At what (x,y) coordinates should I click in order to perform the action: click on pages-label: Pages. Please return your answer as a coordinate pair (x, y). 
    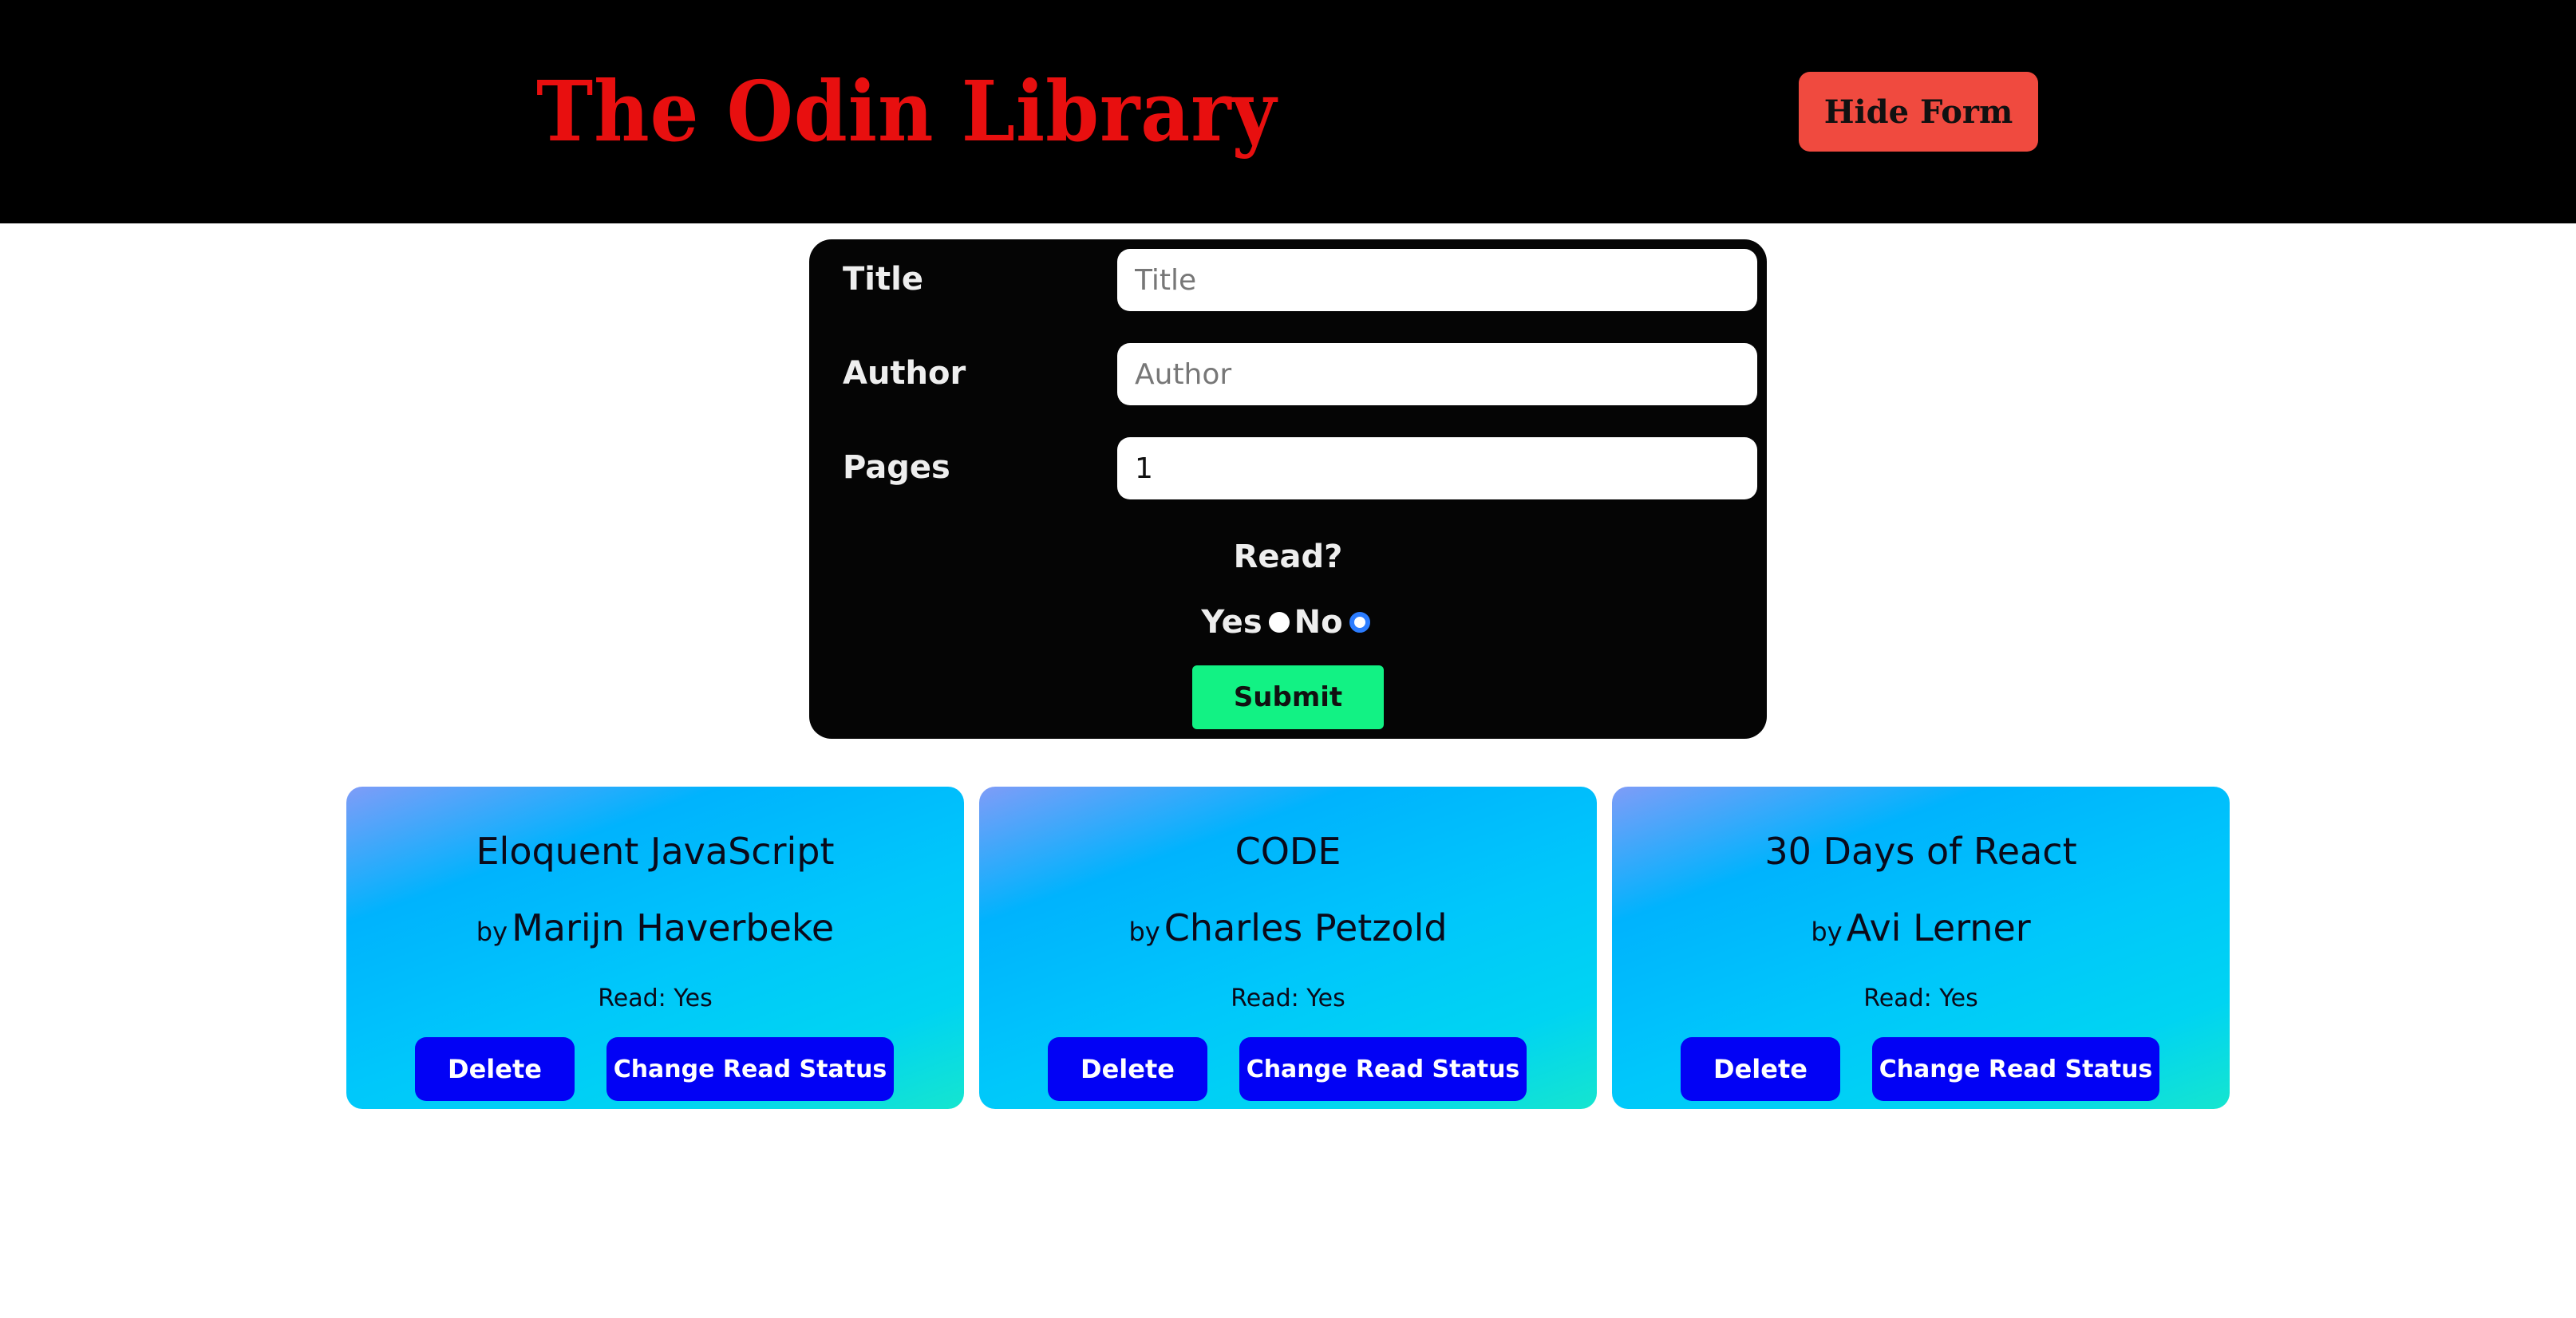
    Looking at the image, I should click on (896, 467).